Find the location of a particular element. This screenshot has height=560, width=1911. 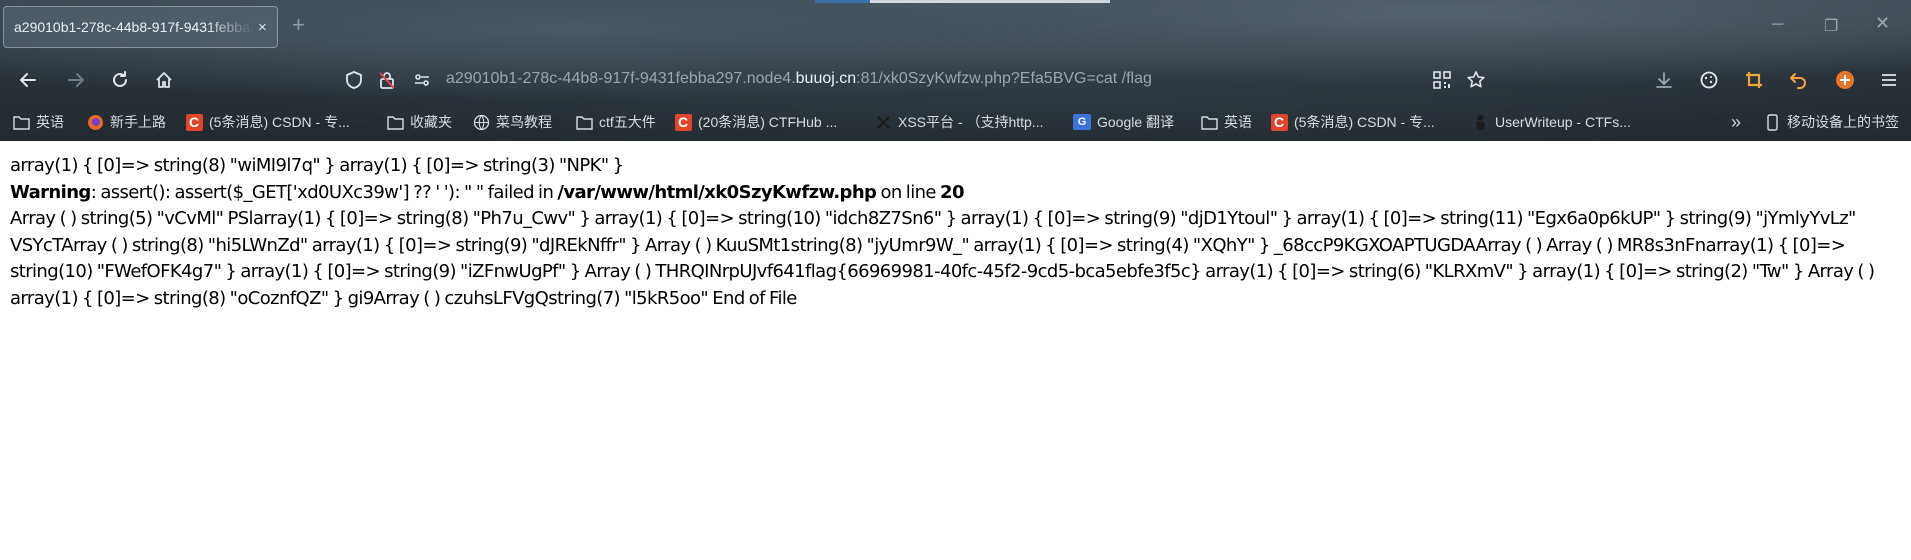

qr-code-icon is located at coordinates (1442, 80).